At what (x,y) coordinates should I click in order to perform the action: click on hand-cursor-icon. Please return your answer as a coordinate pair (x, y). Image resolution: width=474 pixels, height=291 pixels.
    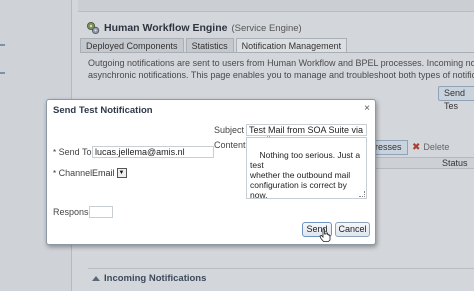
    Looking at the image, I should click on (325, 235).